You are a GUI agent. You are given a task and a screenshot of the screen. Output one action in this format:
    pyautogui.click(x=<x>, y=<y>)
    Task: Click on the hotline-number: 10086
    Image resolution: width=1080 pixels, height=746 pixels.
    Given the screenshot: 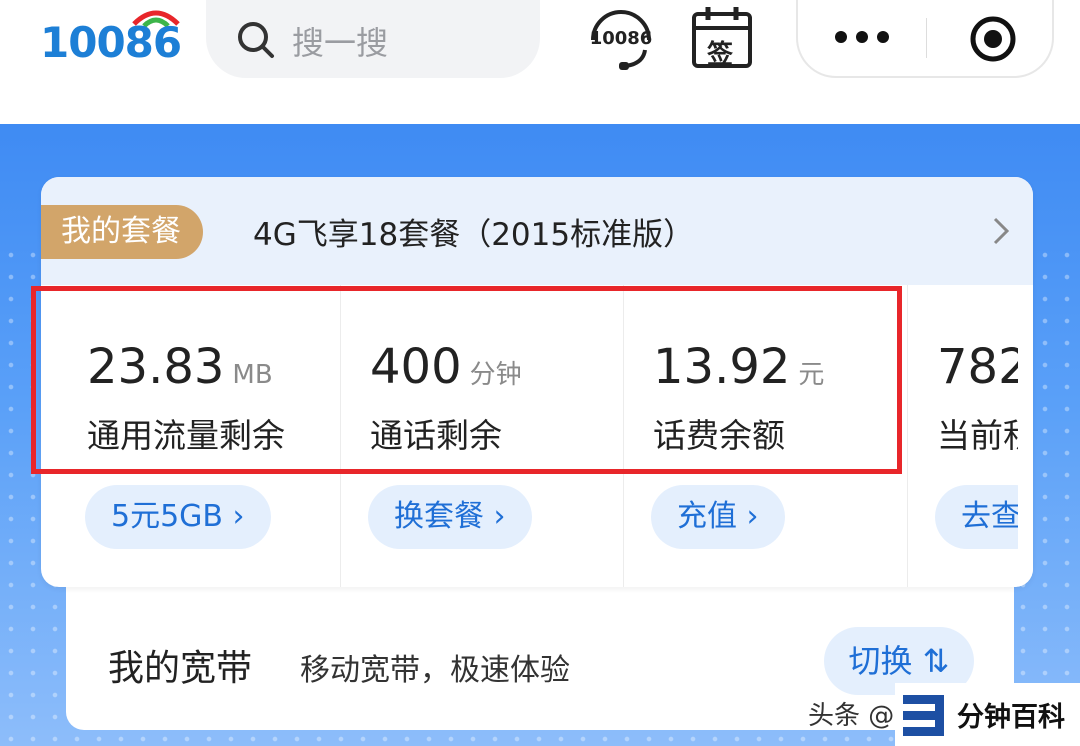 What is the action you would take?
    pyautogui.click(x=621, y=38)
    